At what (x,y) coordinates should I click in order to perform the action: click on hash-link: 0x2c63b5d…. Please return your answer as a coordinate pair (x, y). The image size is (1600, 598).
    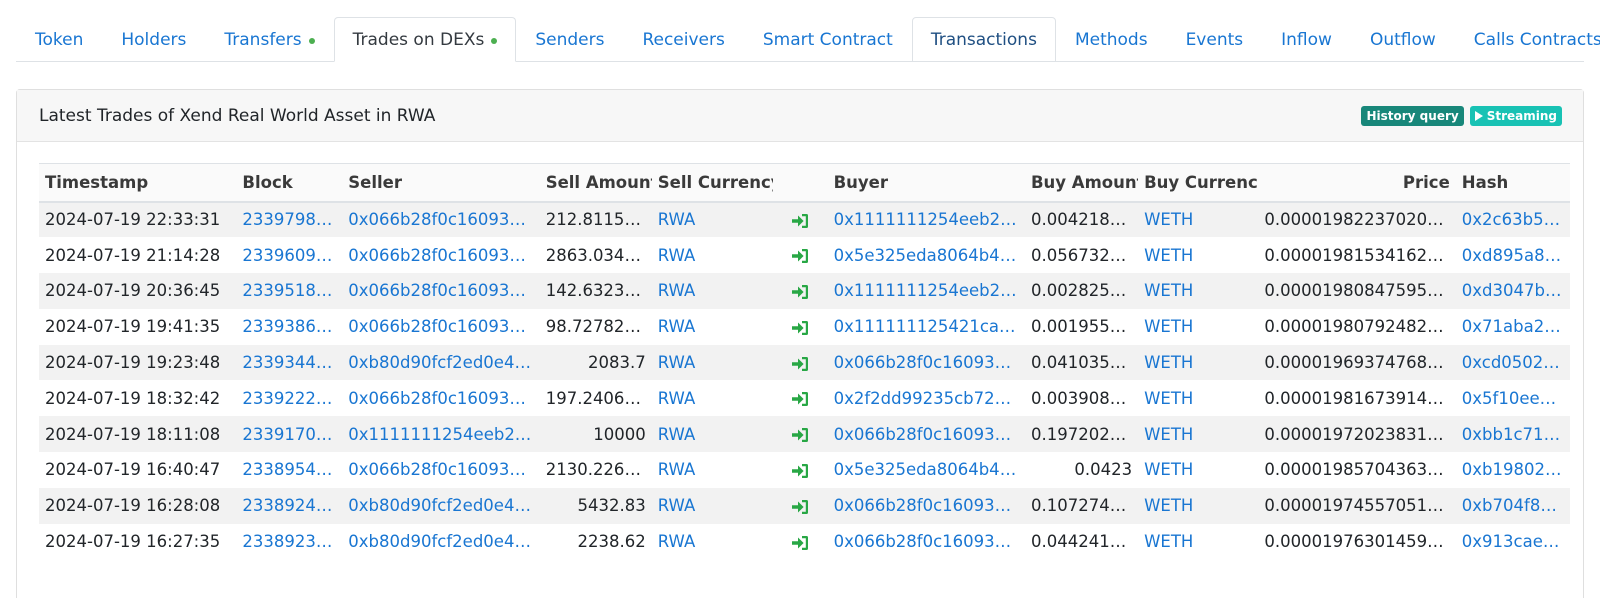
    Looking at the image, I should click on (1512, 219).